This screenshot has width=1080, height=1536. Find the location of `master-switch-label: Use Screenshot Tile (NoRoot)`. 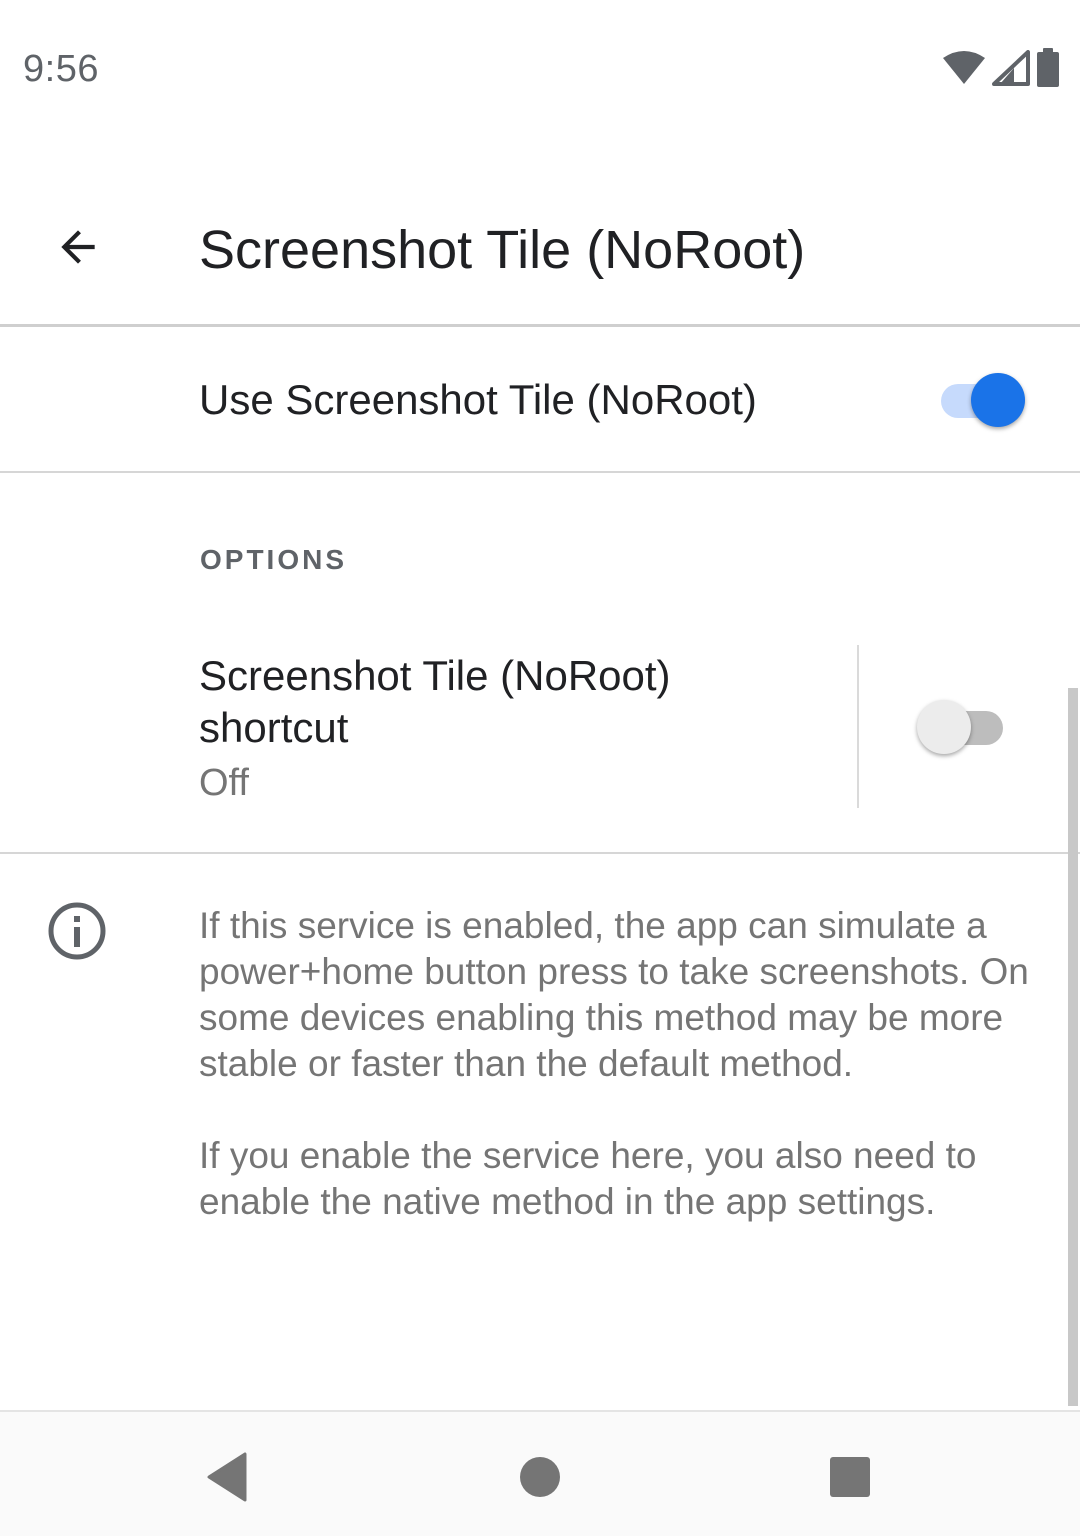

master-switch-label: Use Screenshot Tile (NoRoot) is located at coordinates (478, 399).